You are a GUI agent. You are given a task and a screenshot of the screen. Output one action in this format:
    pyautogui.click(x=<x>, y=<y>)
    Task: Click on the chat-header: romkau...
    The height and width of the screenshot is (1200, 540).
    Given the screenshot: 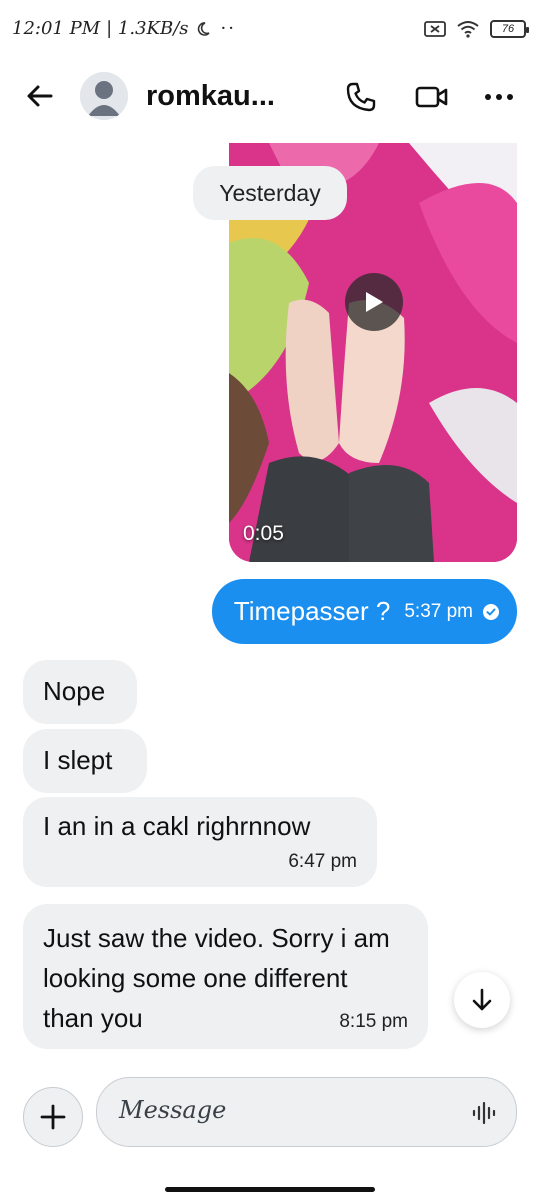 What is the action you would take?
    pyautogui.click(x=270, y=97)
    